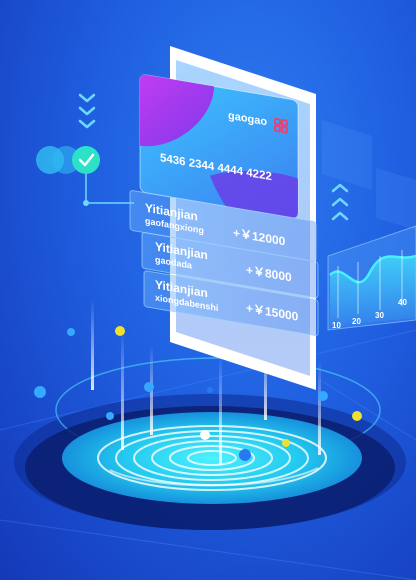 The height and width of the screenshot is (580, 416). What do you see at coordinates (340, 202) in the screenshot?
I see `chevron-up-icon` at bounding box center [340, 202].